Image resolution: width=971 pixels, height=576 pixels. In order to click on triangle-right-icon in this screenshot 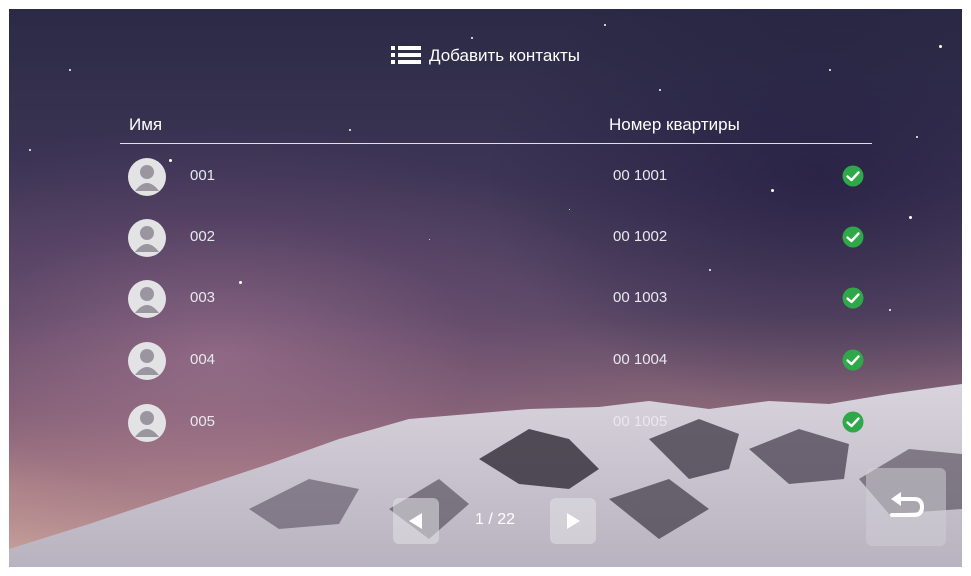, I will do `click(573, 521)`.